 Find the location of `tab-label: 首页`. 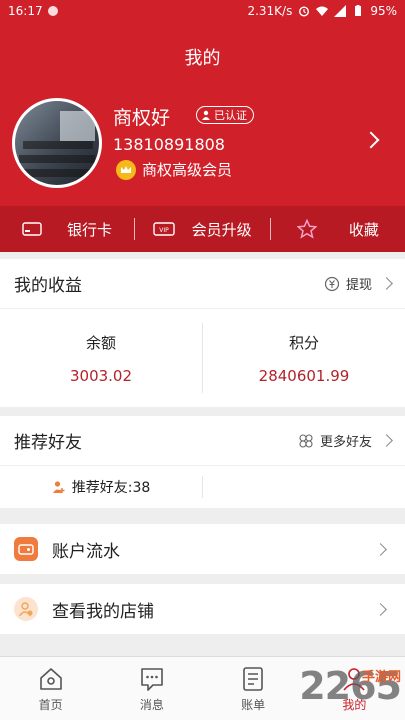

tab-label: 首页 is located at coordinates (50, 704).